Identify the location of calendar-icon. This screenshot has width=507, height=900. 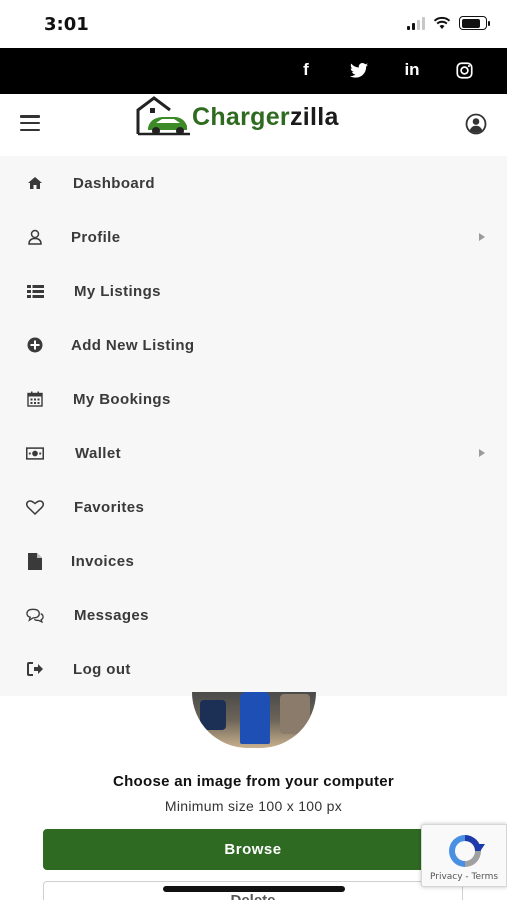
(35, 399).